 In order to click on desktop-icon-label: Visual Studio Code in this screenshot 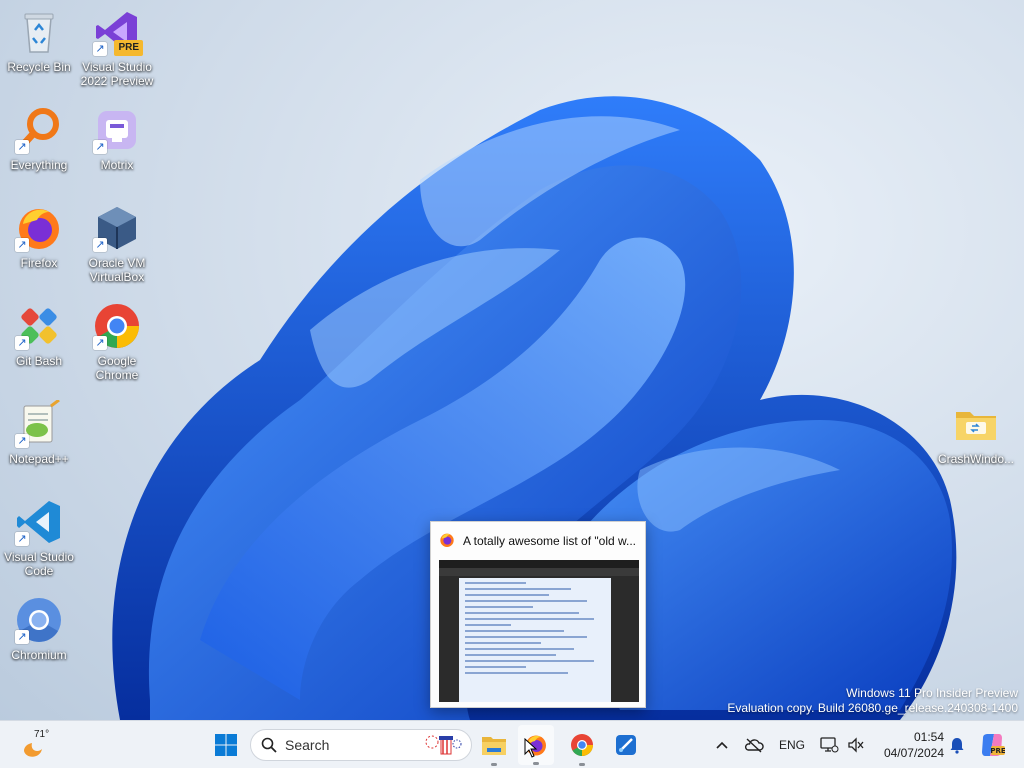, I will do `click(39, 564)`.